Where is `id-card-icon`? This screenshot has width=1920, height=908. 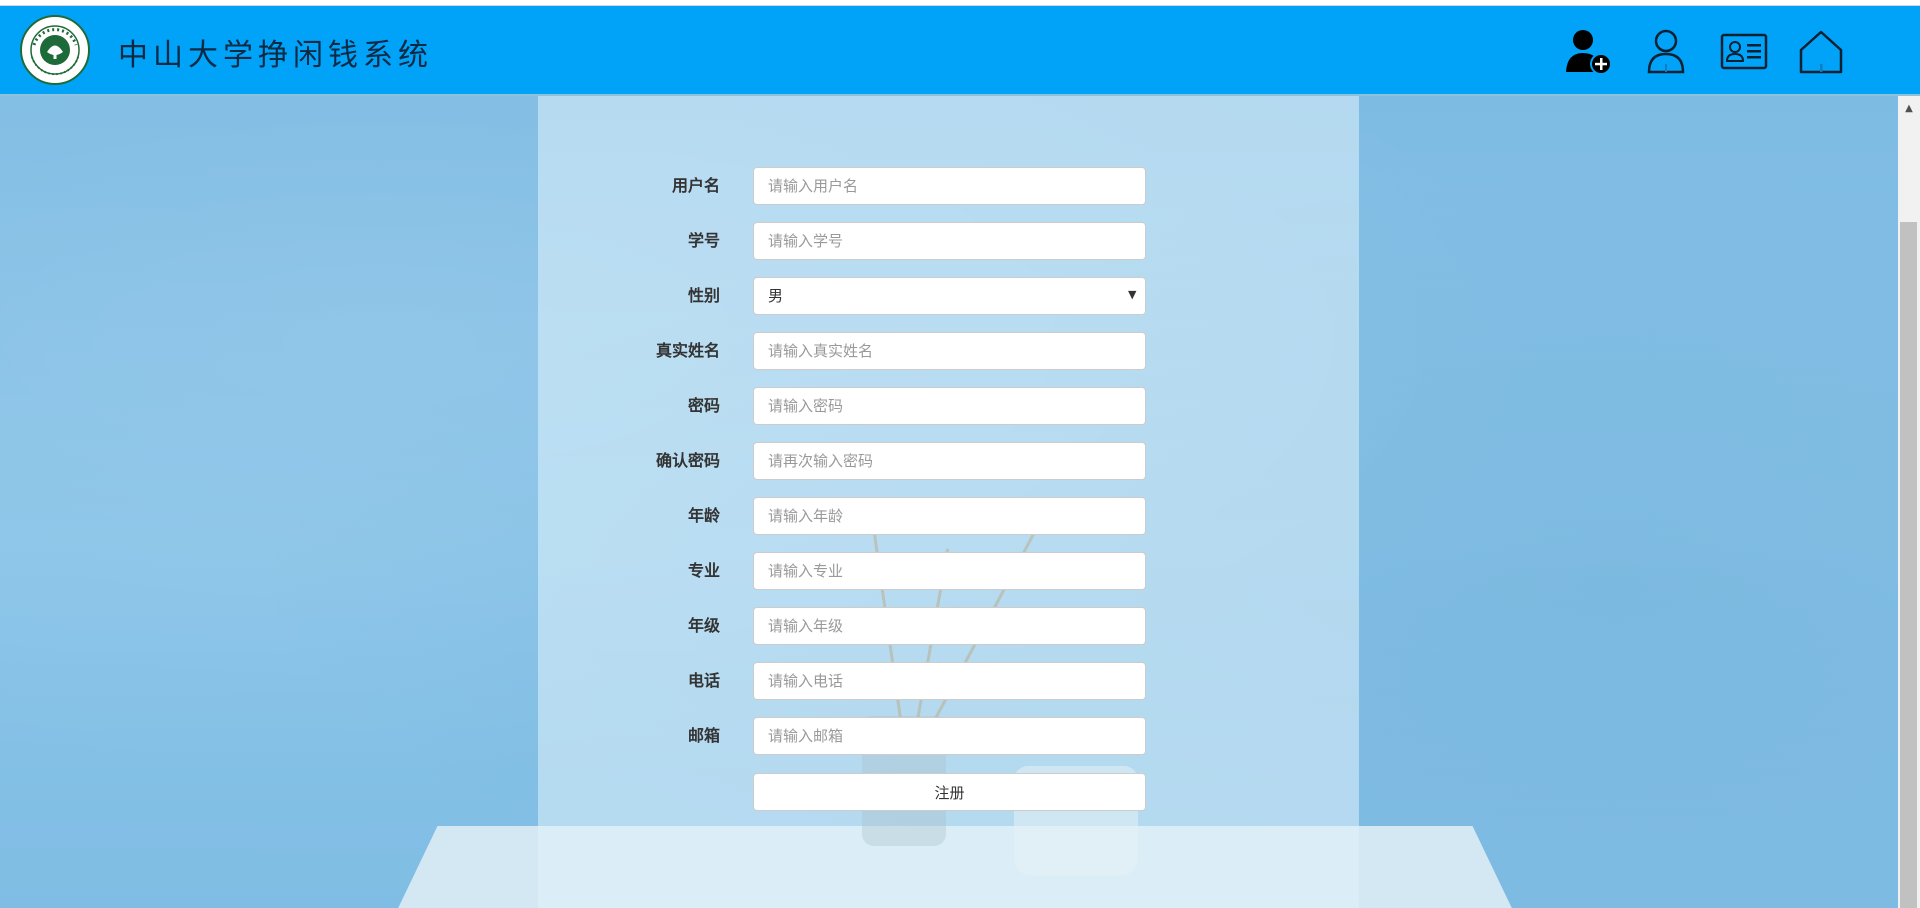 id-card-icon is located at coordinates (1744, 52).